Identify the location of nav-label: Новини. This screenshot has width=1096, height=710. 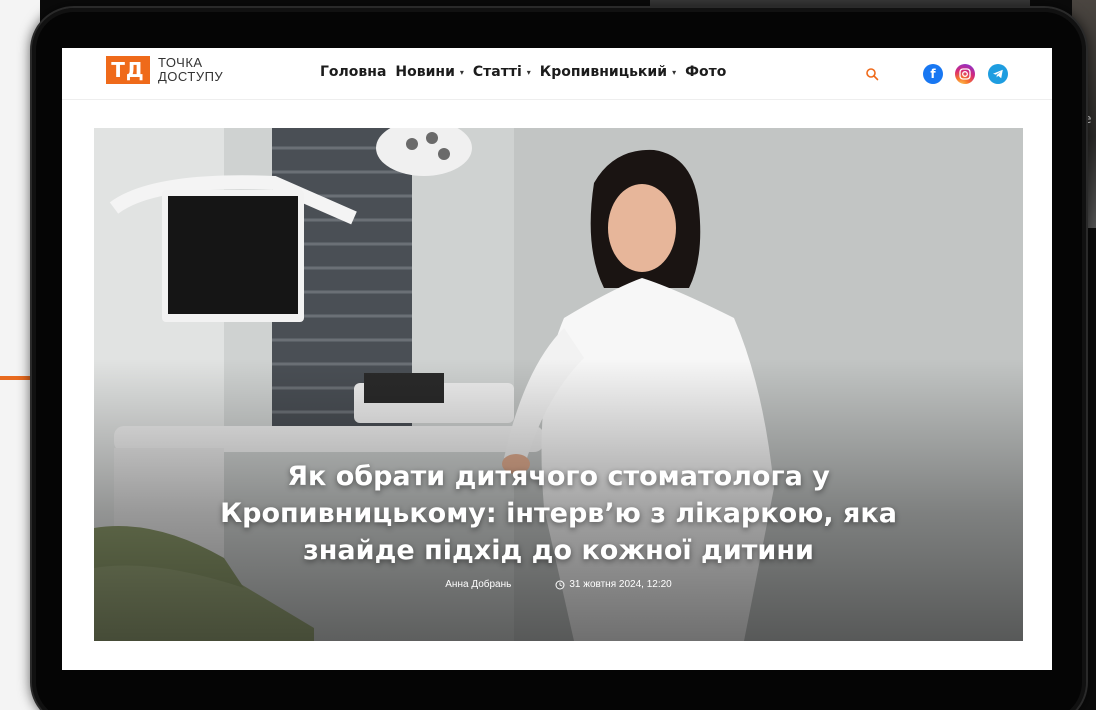
(425, 72).